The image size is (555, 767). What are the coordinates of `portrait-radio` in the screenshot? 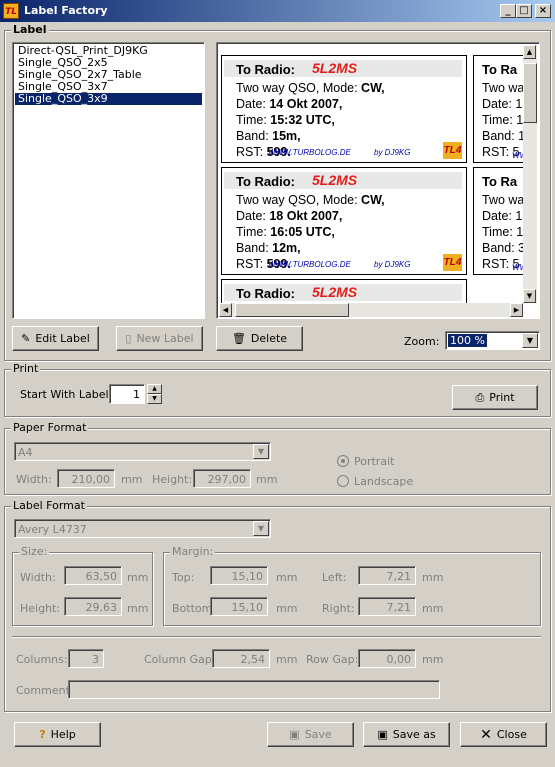 It's located at (343, 461).